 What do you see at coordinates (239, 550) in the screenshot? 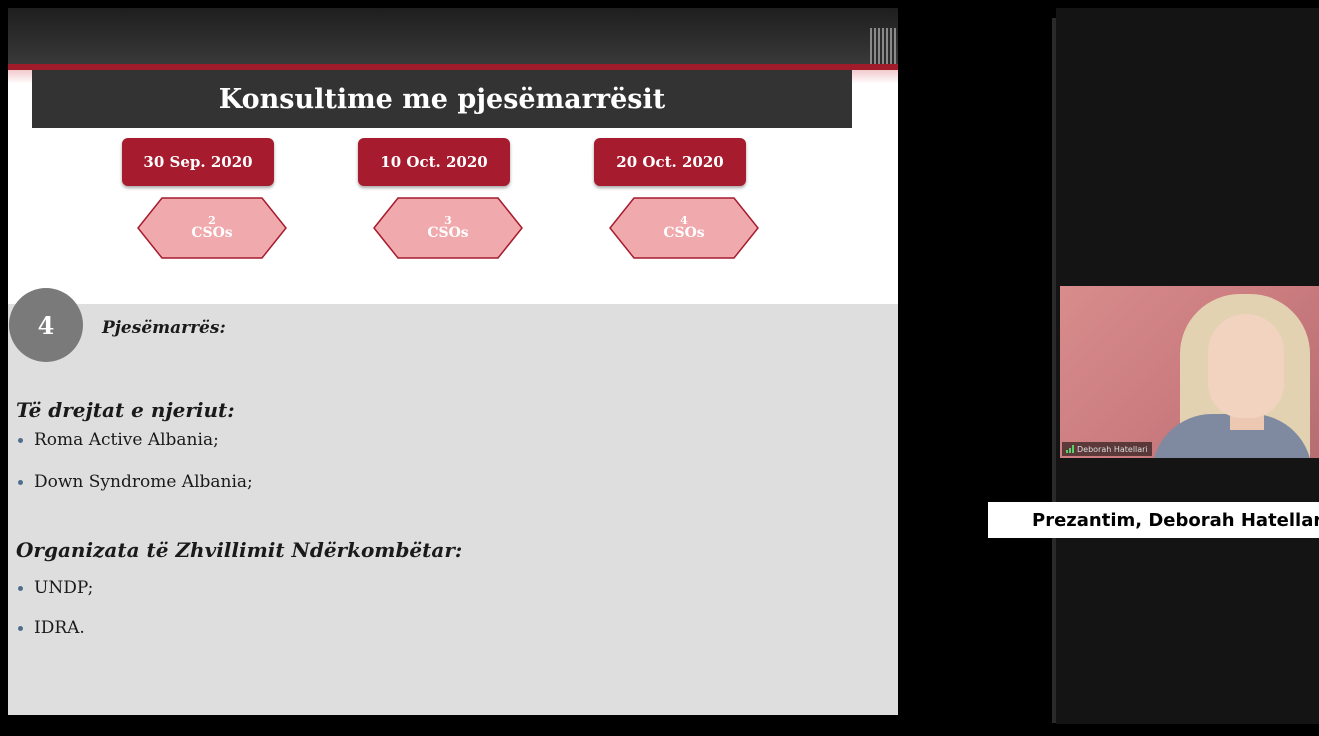
I see `section-heading-development-orgs: Organizata të Zhvillimit Ndërkombëtar:` at bounding box center [239, 550].